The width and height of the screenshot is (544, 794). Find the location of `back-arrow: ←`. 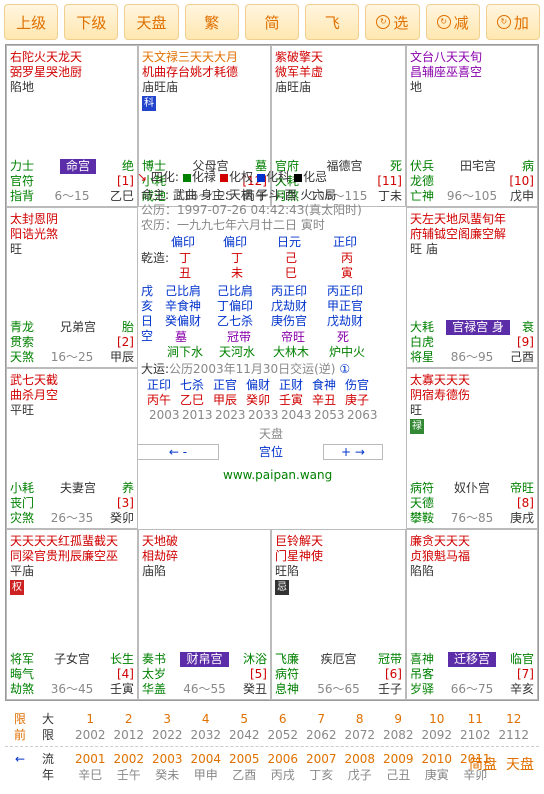

back-arrow: ← is located at coordinates (20, 759).